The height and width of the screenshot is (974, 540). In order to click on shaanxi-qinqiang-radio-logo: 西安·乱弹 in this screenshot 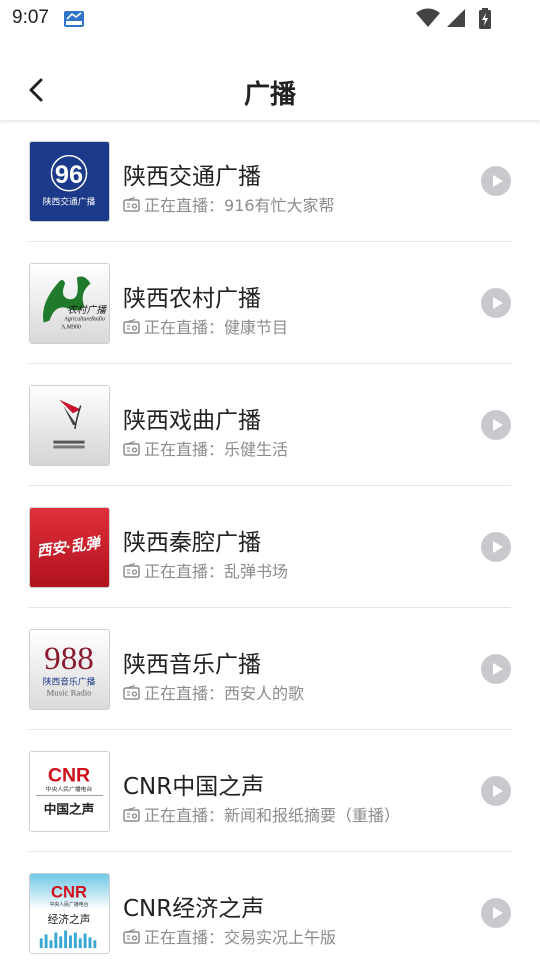, I will do `click(69, 547)`.